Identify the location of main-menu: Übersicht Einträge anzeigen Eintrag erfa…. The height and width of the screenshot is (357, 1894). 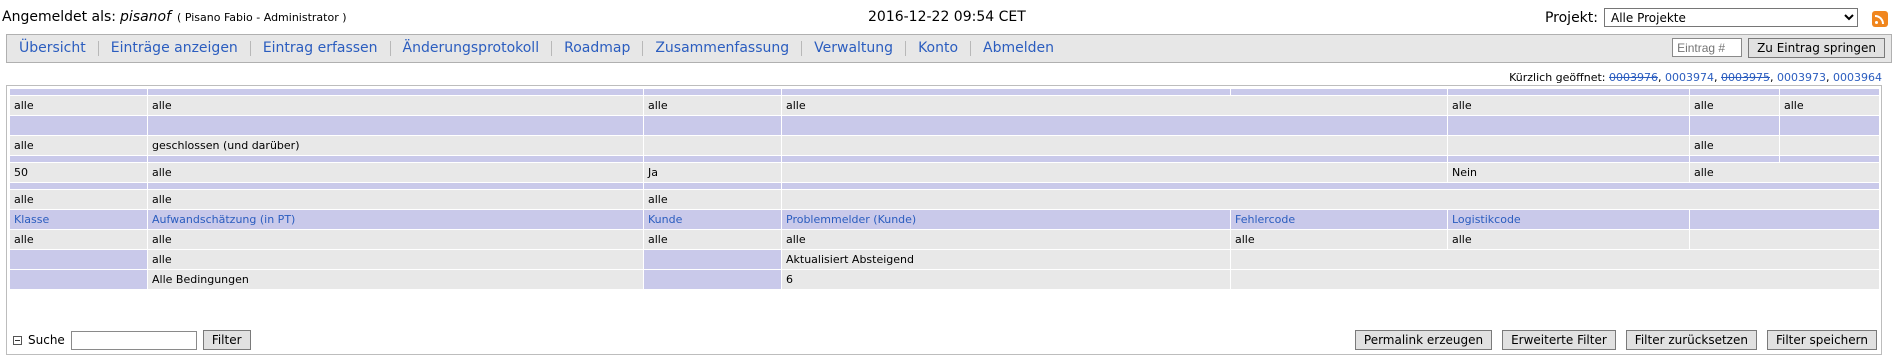
(536, 48).